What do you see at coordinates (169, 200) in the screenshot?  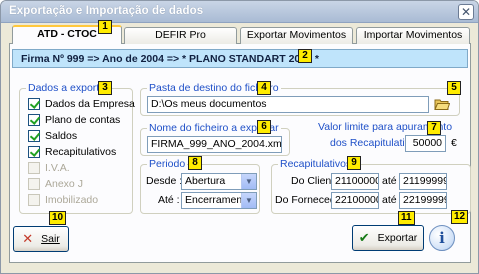 I see `period-to-label: Até :` at bounding box center [169, 200].